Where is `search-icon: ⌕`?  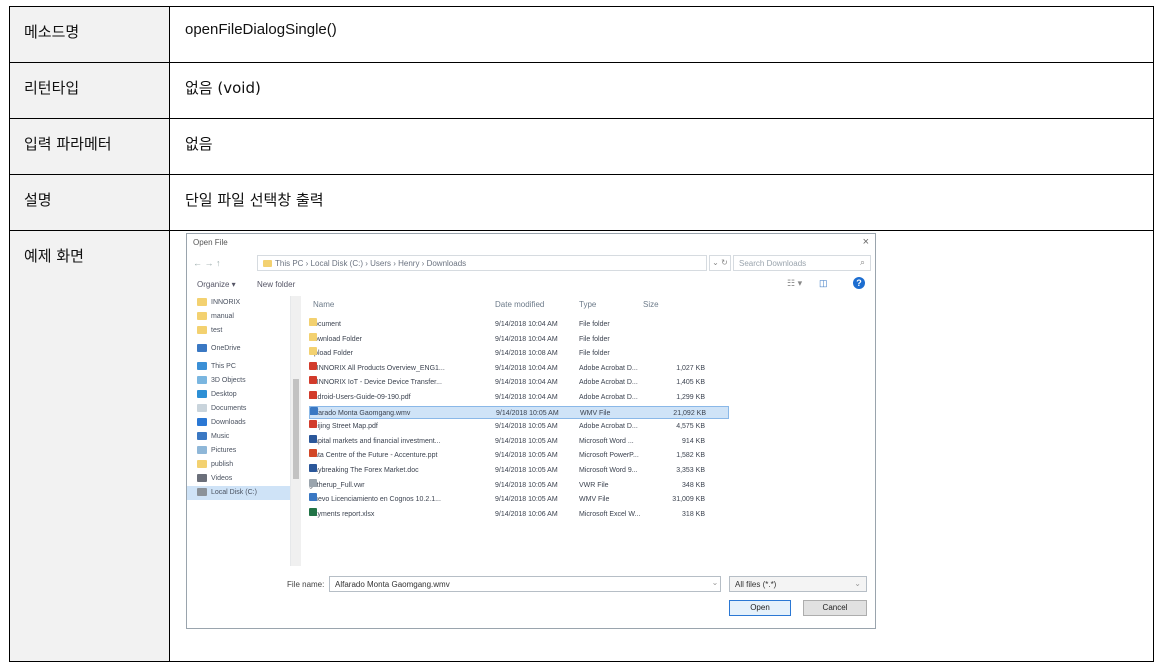
search-icon: ⌕ is located at coordinates (862, 262).